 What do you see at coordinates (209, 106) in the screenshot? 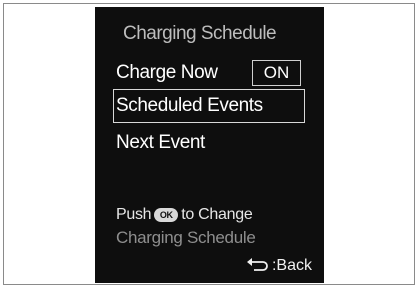
I see `menu-item-scheduled-events: Scheduled Events` at bounding box center [209, 106].